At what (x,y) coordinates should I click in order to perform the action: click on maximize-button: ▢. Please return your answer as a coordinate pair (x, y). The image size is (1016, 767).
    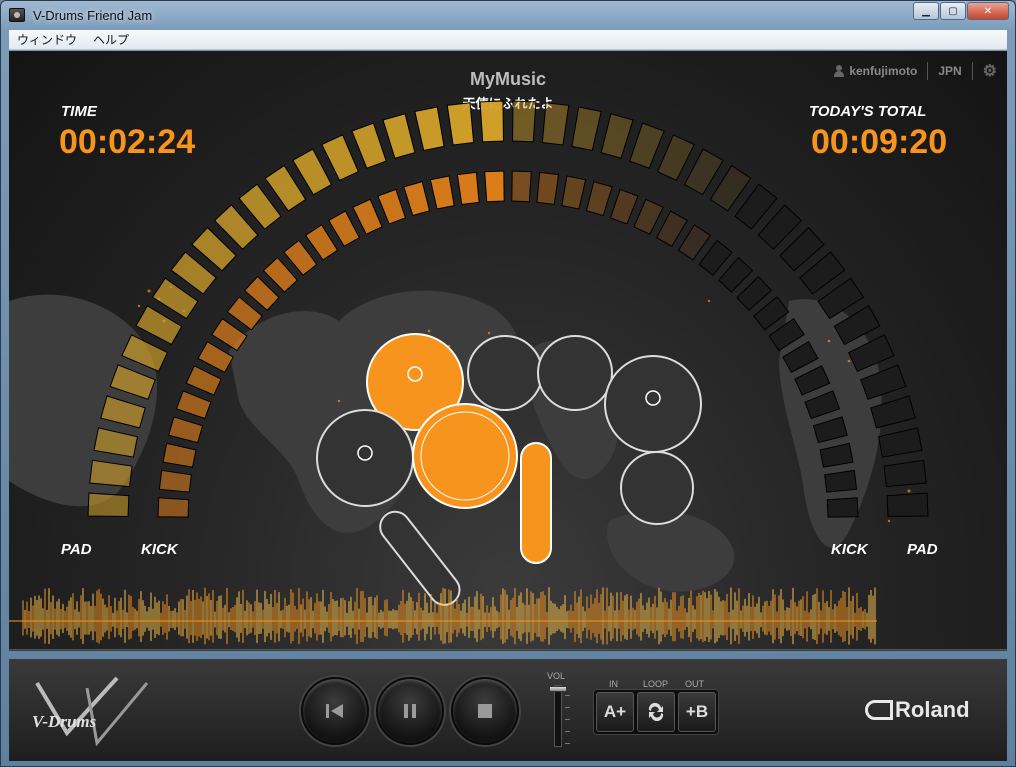
    Looking at the image, I should click on (953, 11).